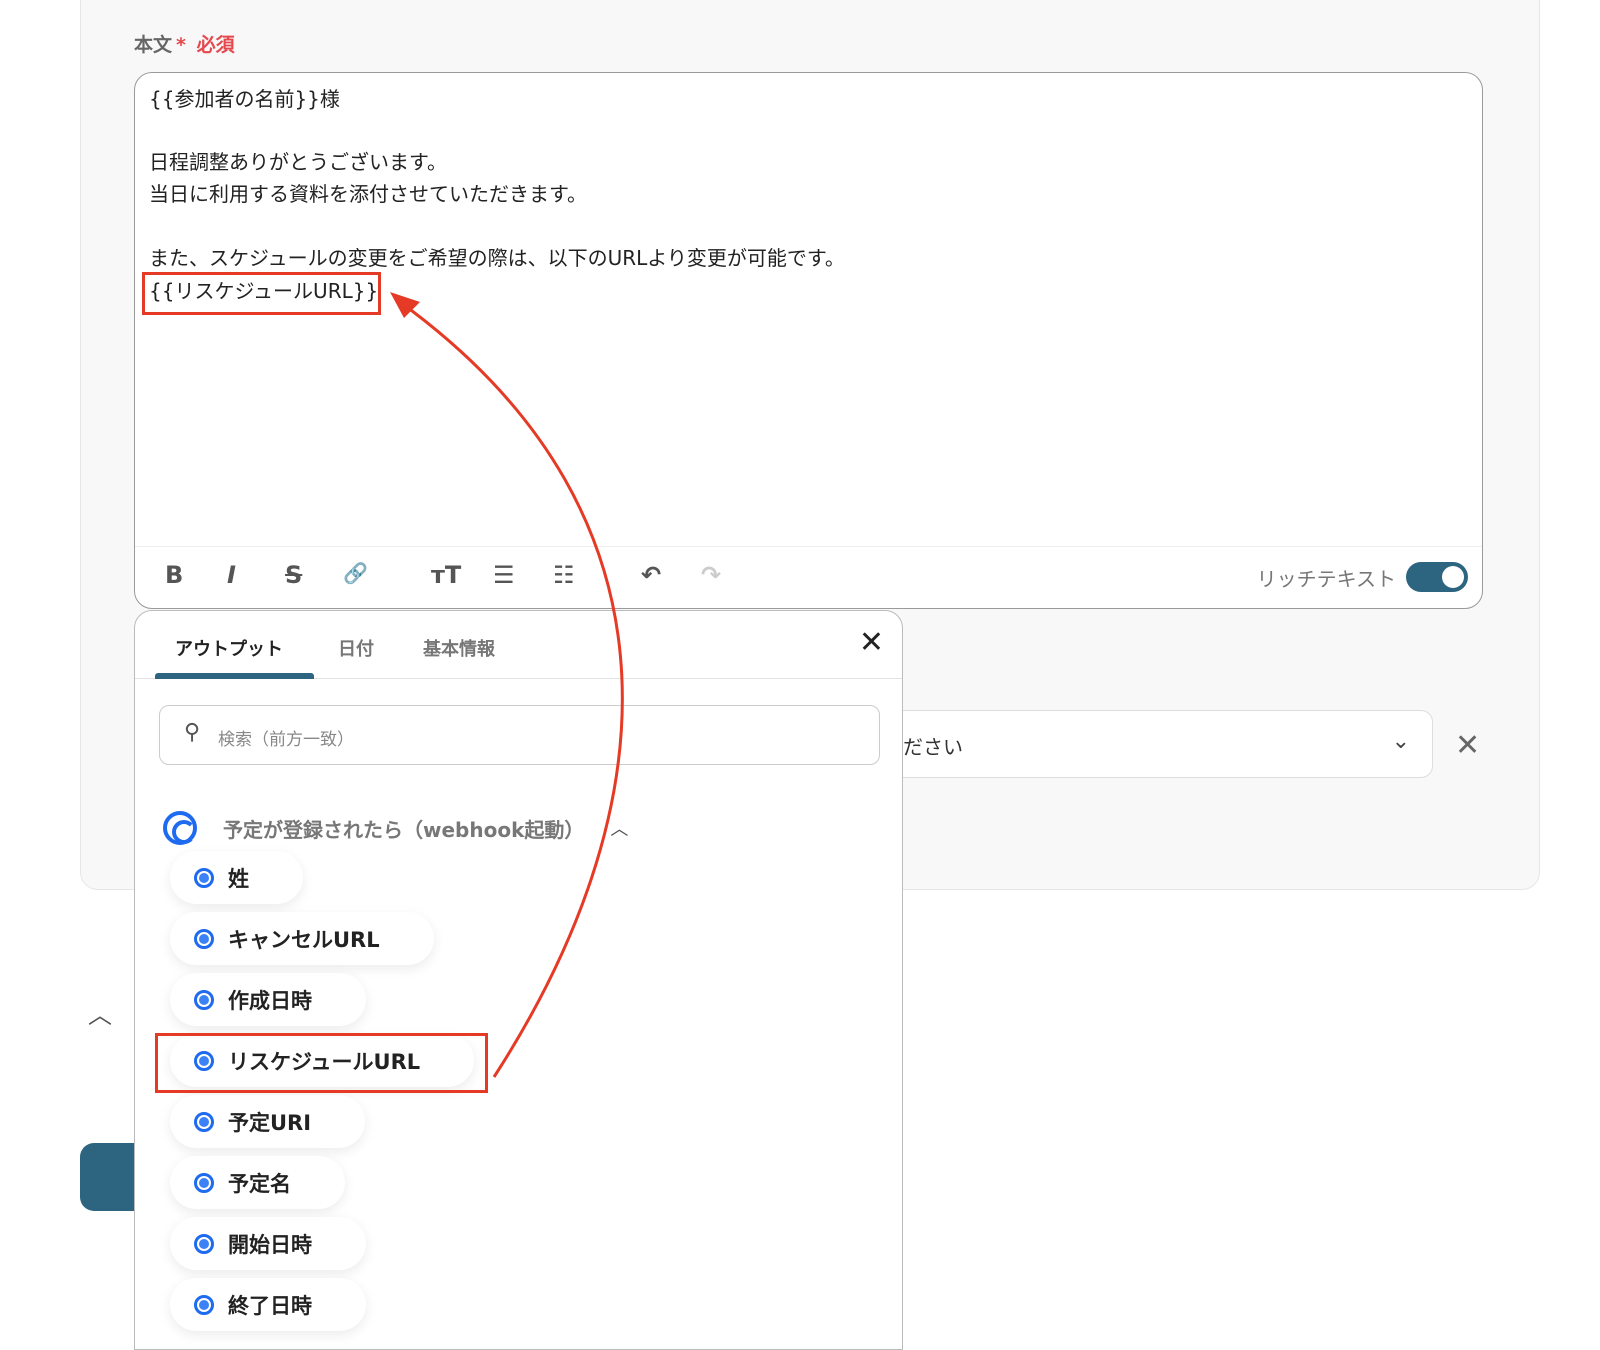 The width and height of the screenshot is (1600, 1350). What do you see at coordinates (231, 575) in the screenshot?
I see `italic-button: I` at bounding box center [231, 575].